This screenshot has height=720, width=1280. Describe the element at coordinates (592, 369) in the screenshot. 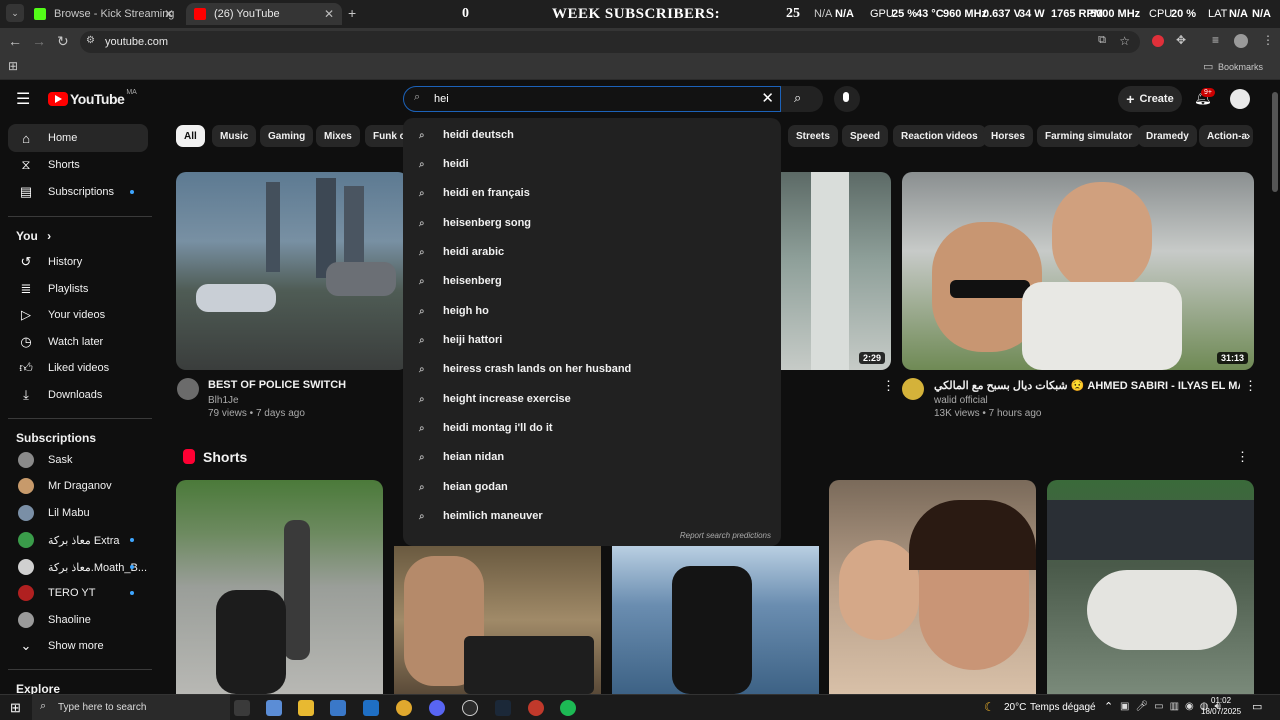

I see `search-suggestion: ⌕ heiress crash lands on her husband` at that location.